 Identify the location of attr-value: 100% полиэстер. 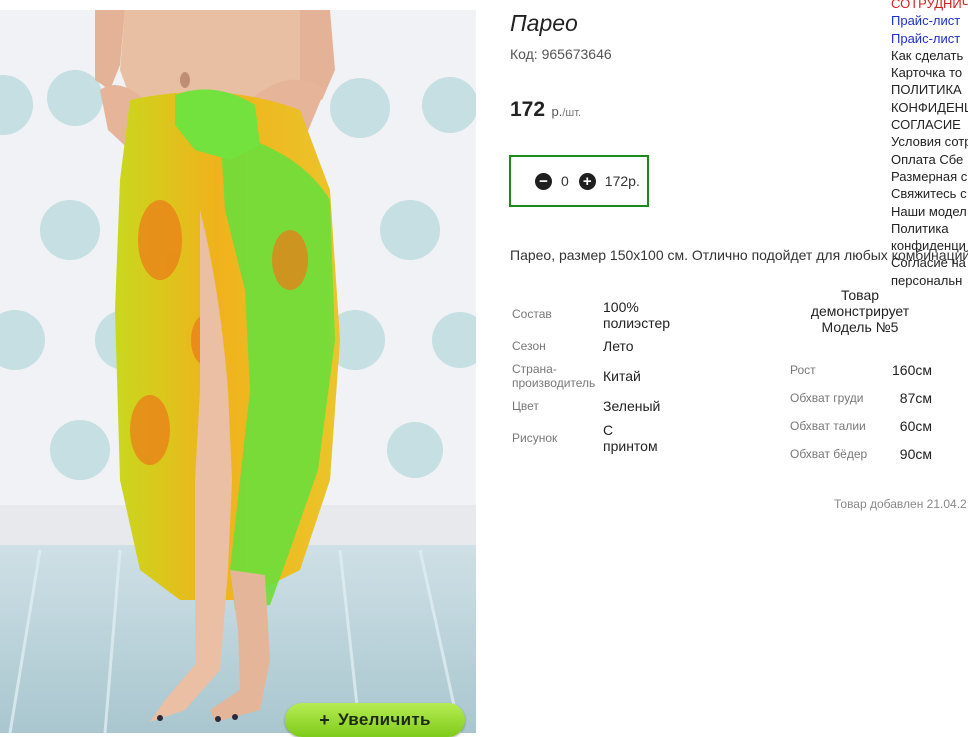
(637, 315).